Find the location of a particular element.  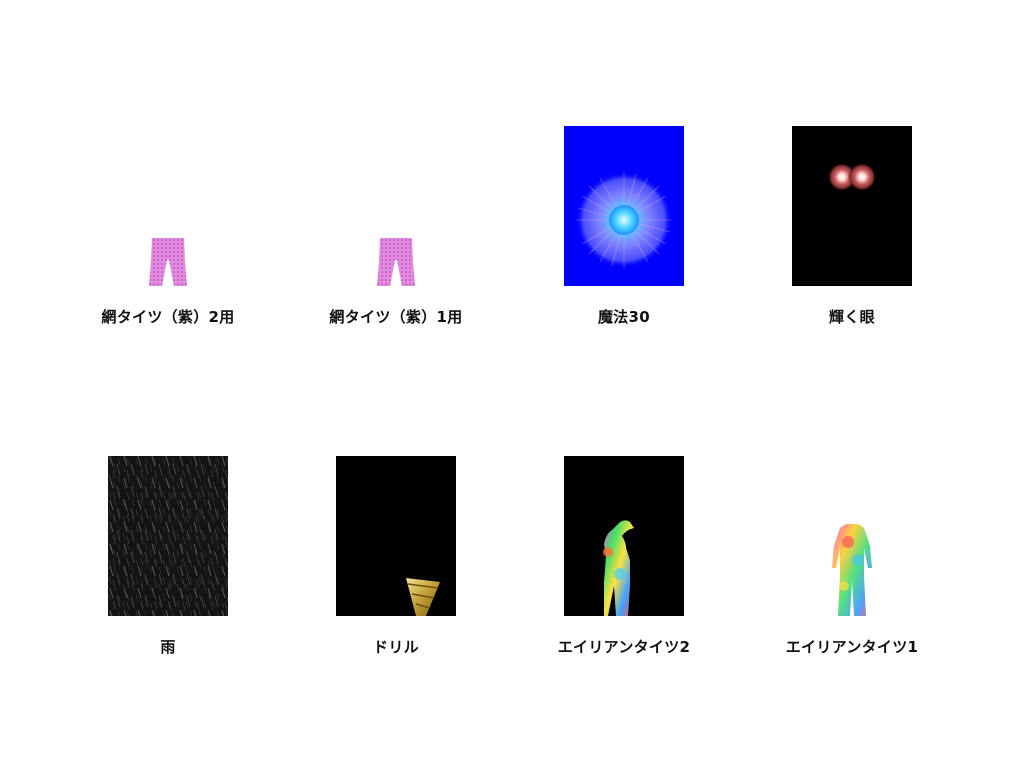

gallery-item-drill: ドリル is located at coordinates (396, 561).